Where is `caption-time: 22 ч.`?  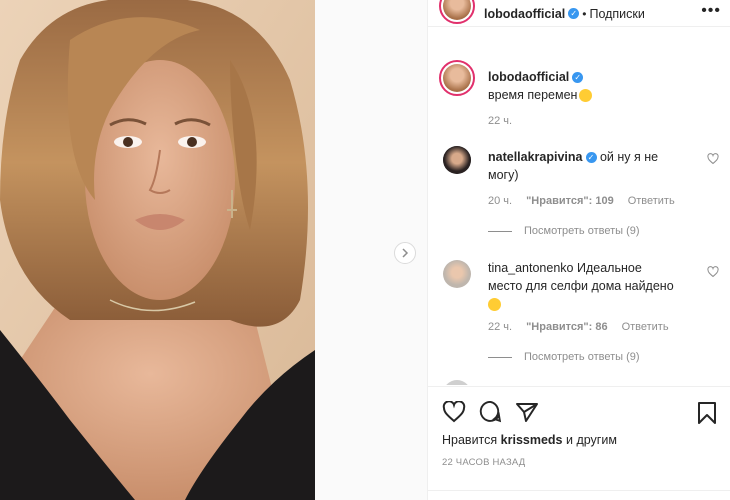 caption-time: 22 ч. is located at coordinates (500, 121).